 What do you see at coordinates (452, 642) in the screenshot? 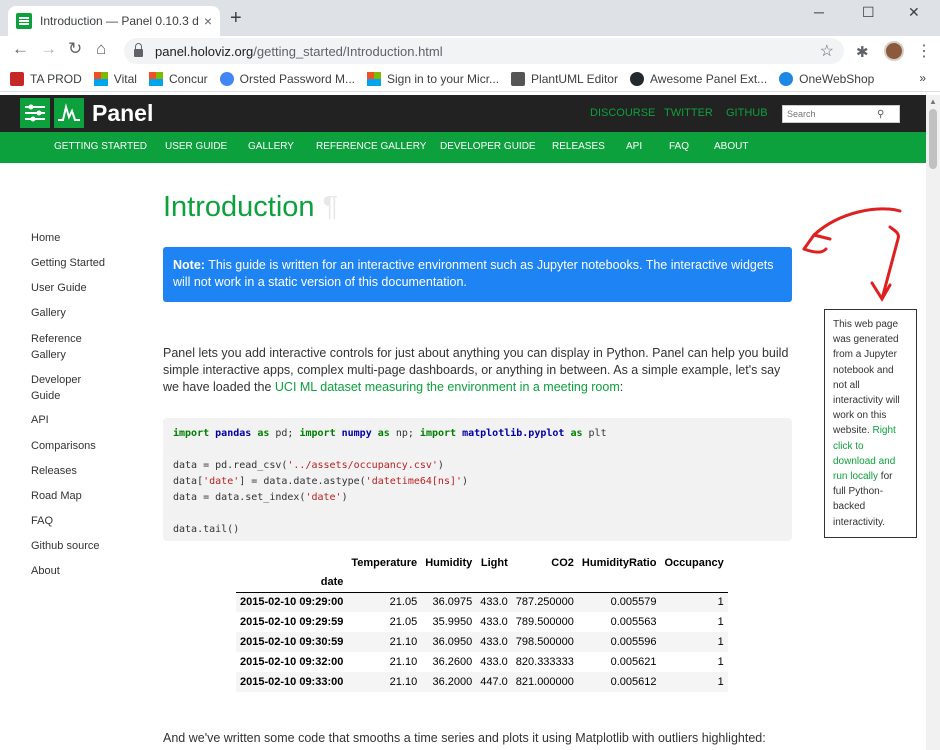
I see `table-cell: 36.0950` at bounding box center [452, 642].